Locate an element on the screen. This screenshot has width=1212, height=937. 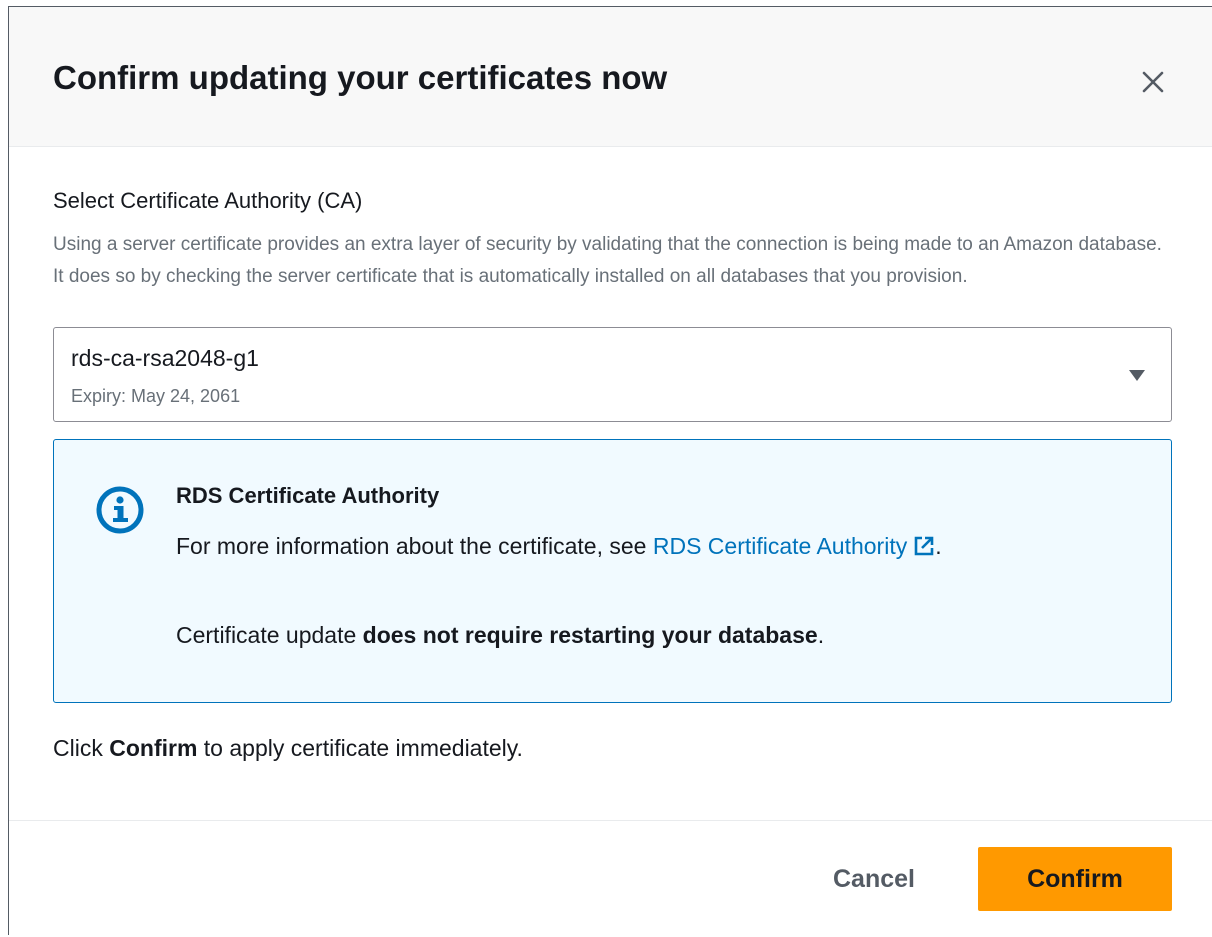
info-text-after-link: . is located at coordinates (938, 546).